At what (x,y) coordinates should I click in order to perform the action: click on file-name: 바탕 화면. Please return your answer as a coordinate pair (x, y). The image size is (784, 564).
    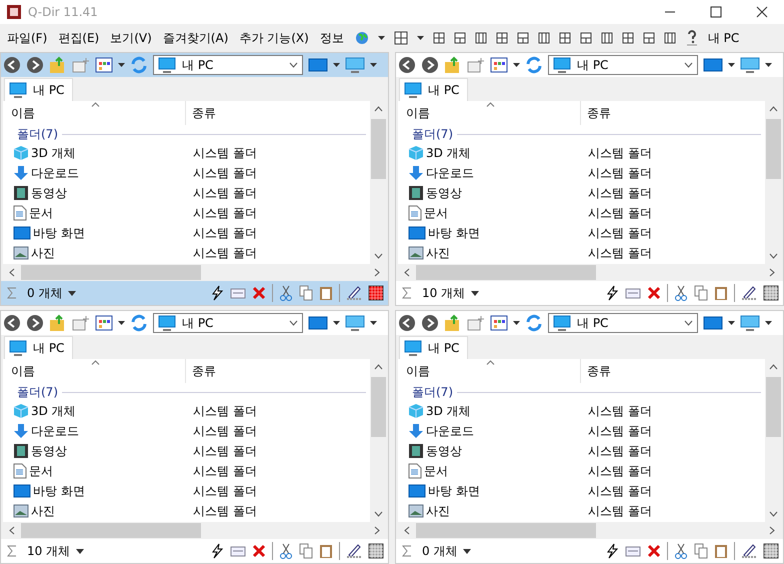
    Looking at the image, I should click on (59, 233).